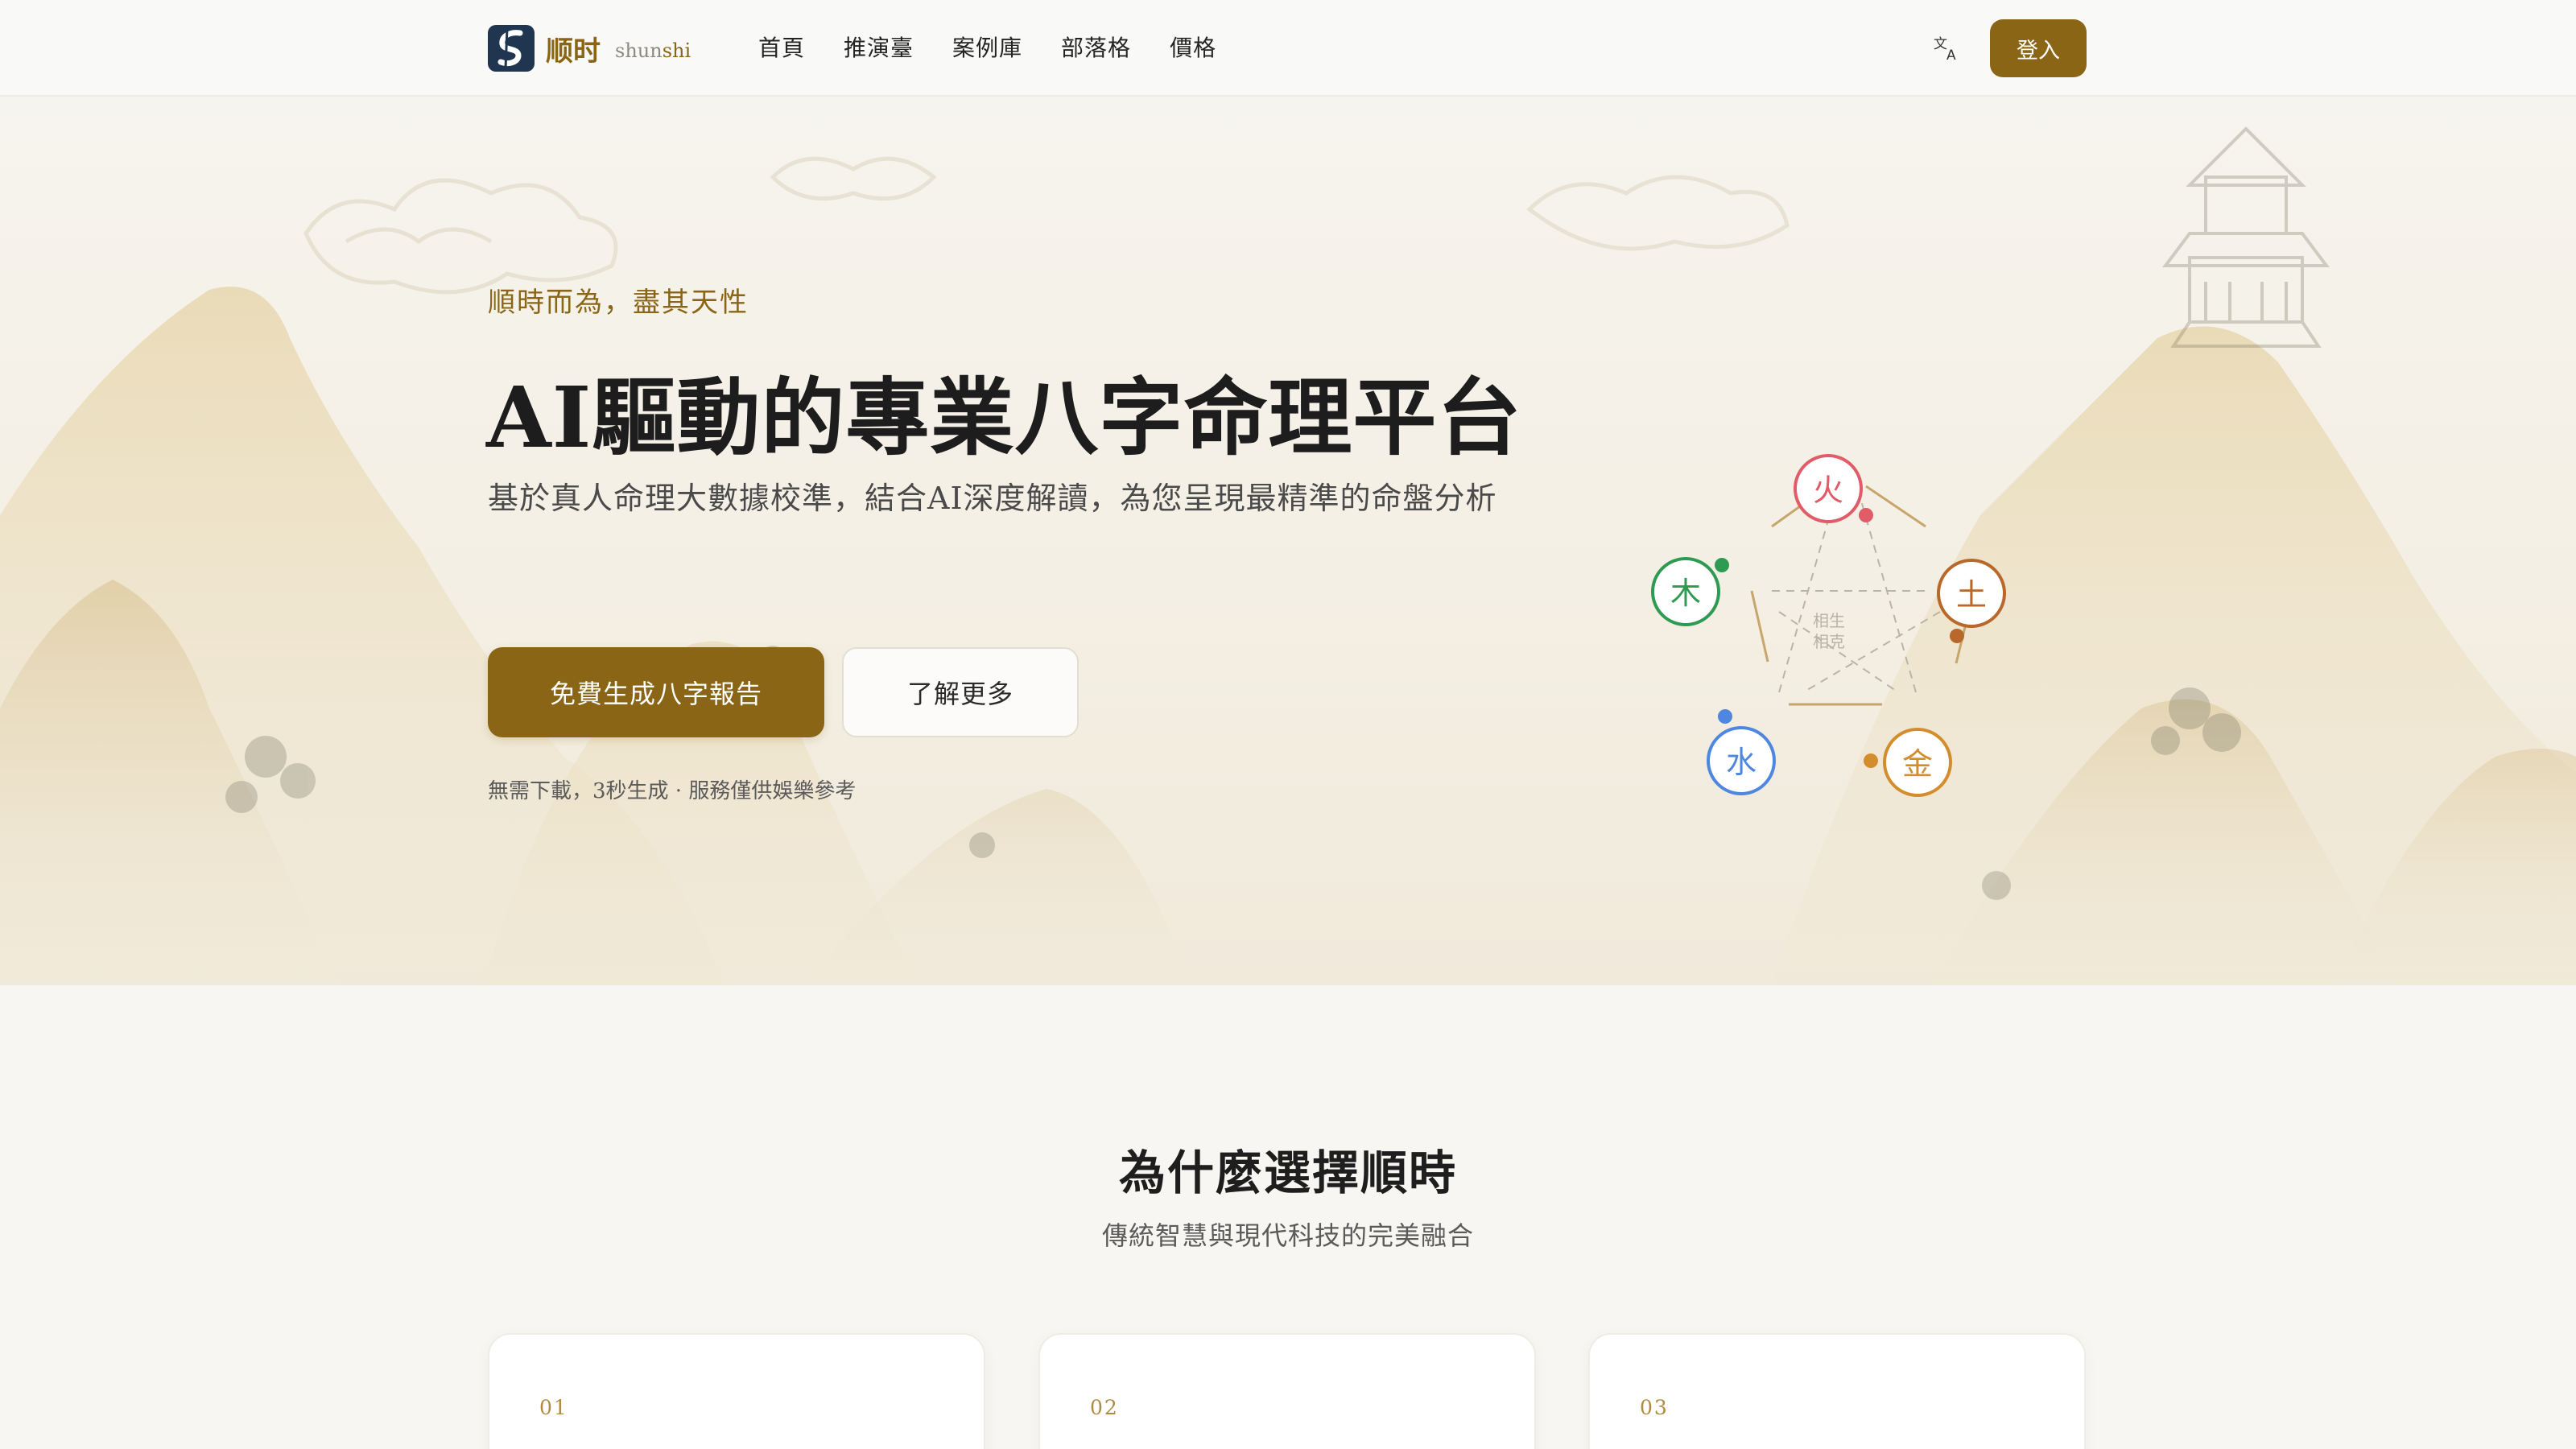  Describe the element at coordinates (2038, 48) in the screenshot. I see `login-button: 登入` at that location.